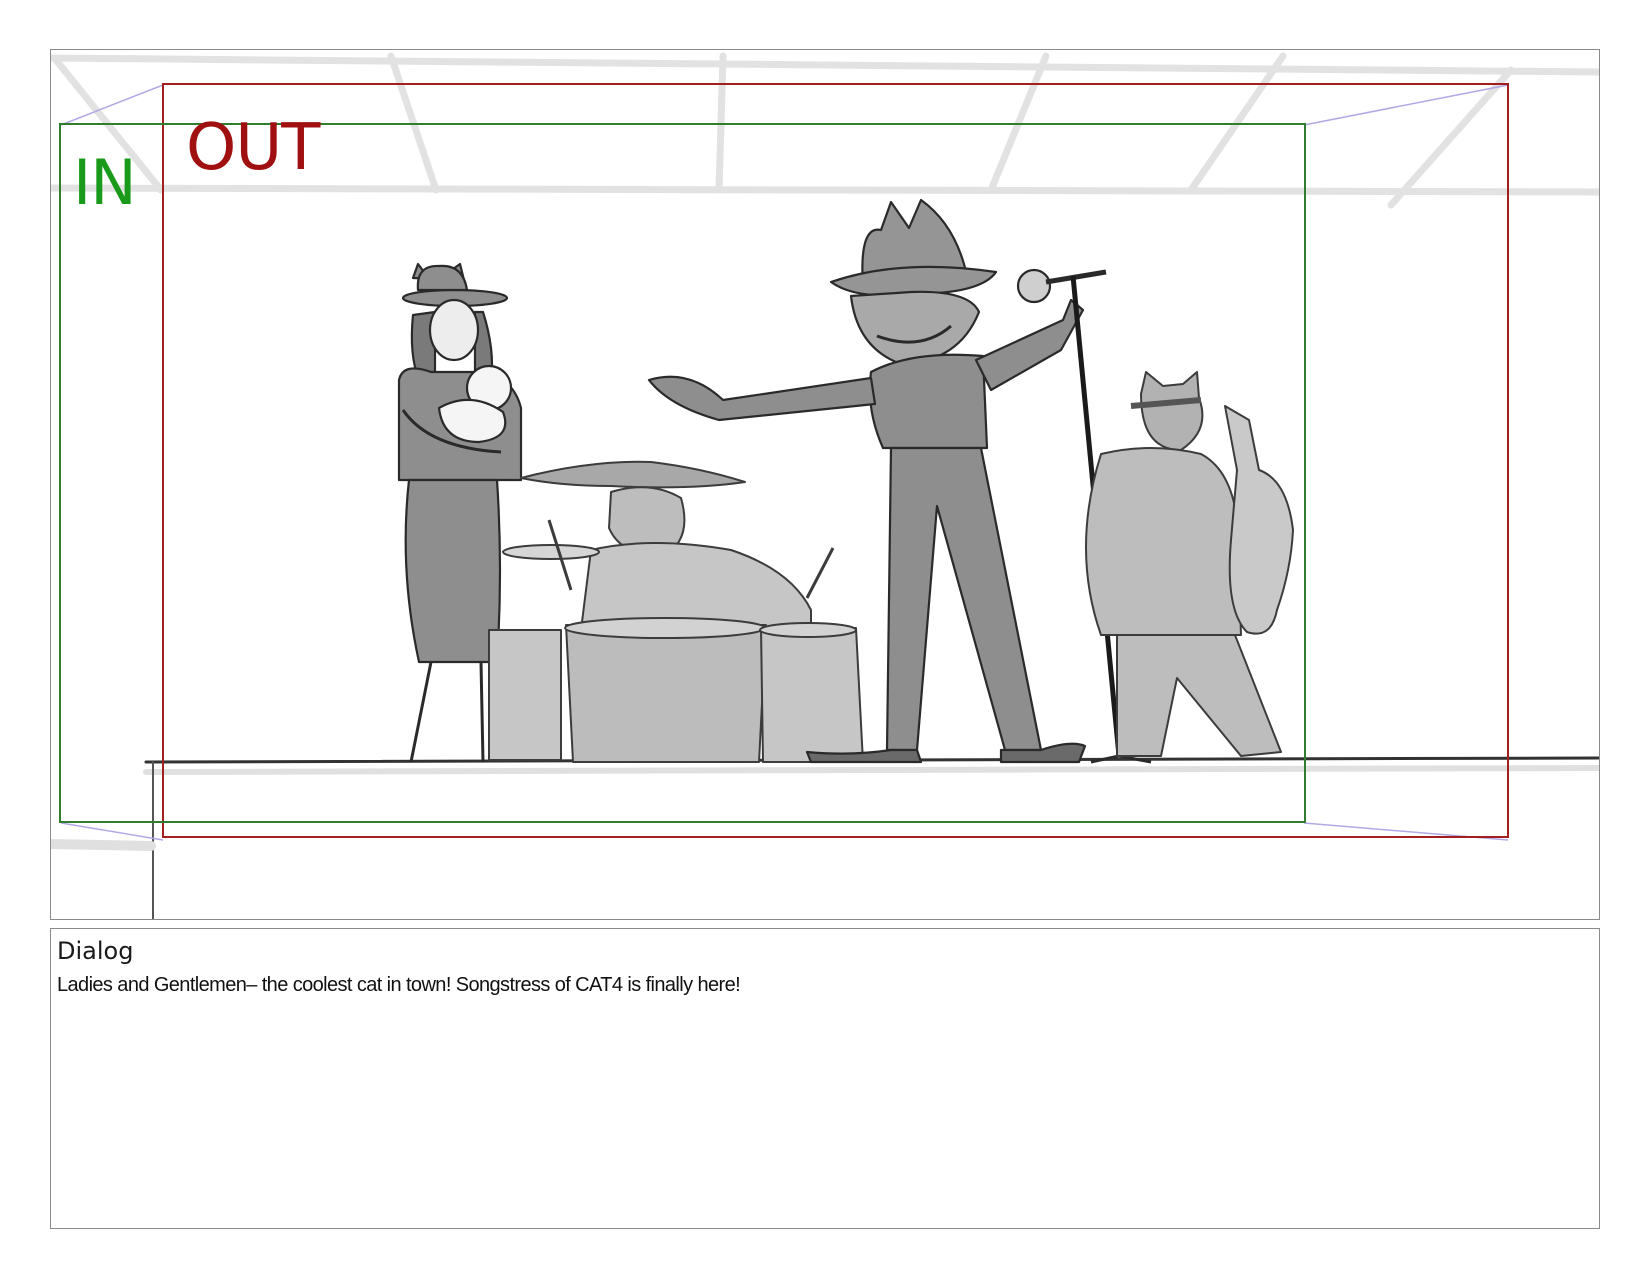 The width and height of the screenshot is (1650, 1275). What do you see at coordinates (825, 837) in the screenshot?
I see `stage-floor` at bounding box center [825, 837].